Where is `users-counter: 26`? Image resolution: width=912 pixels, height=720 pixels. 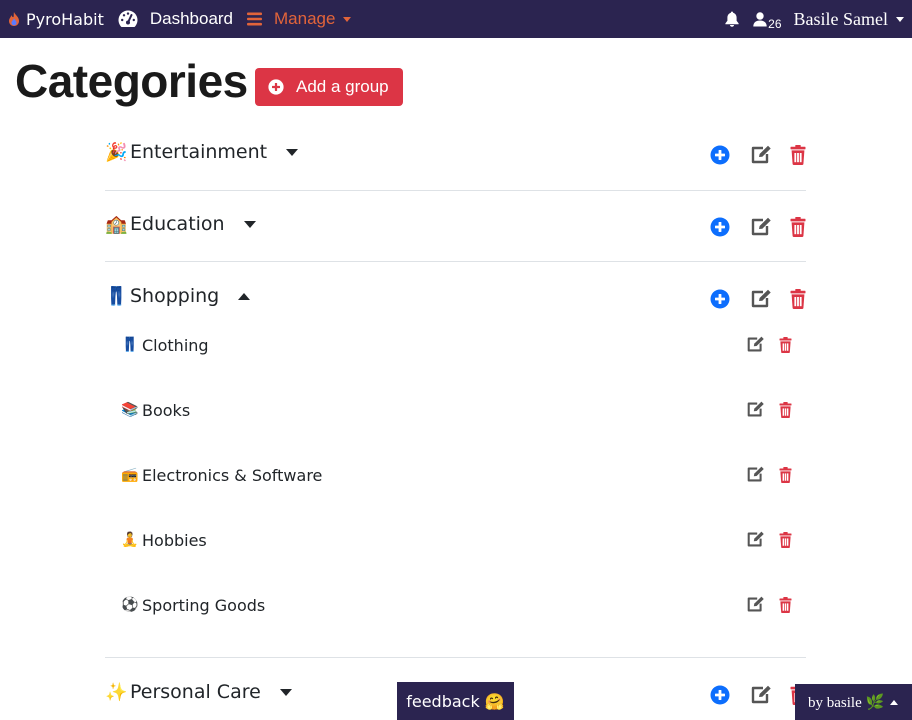 users-counter: 26 is located at coordinates (767, 21).